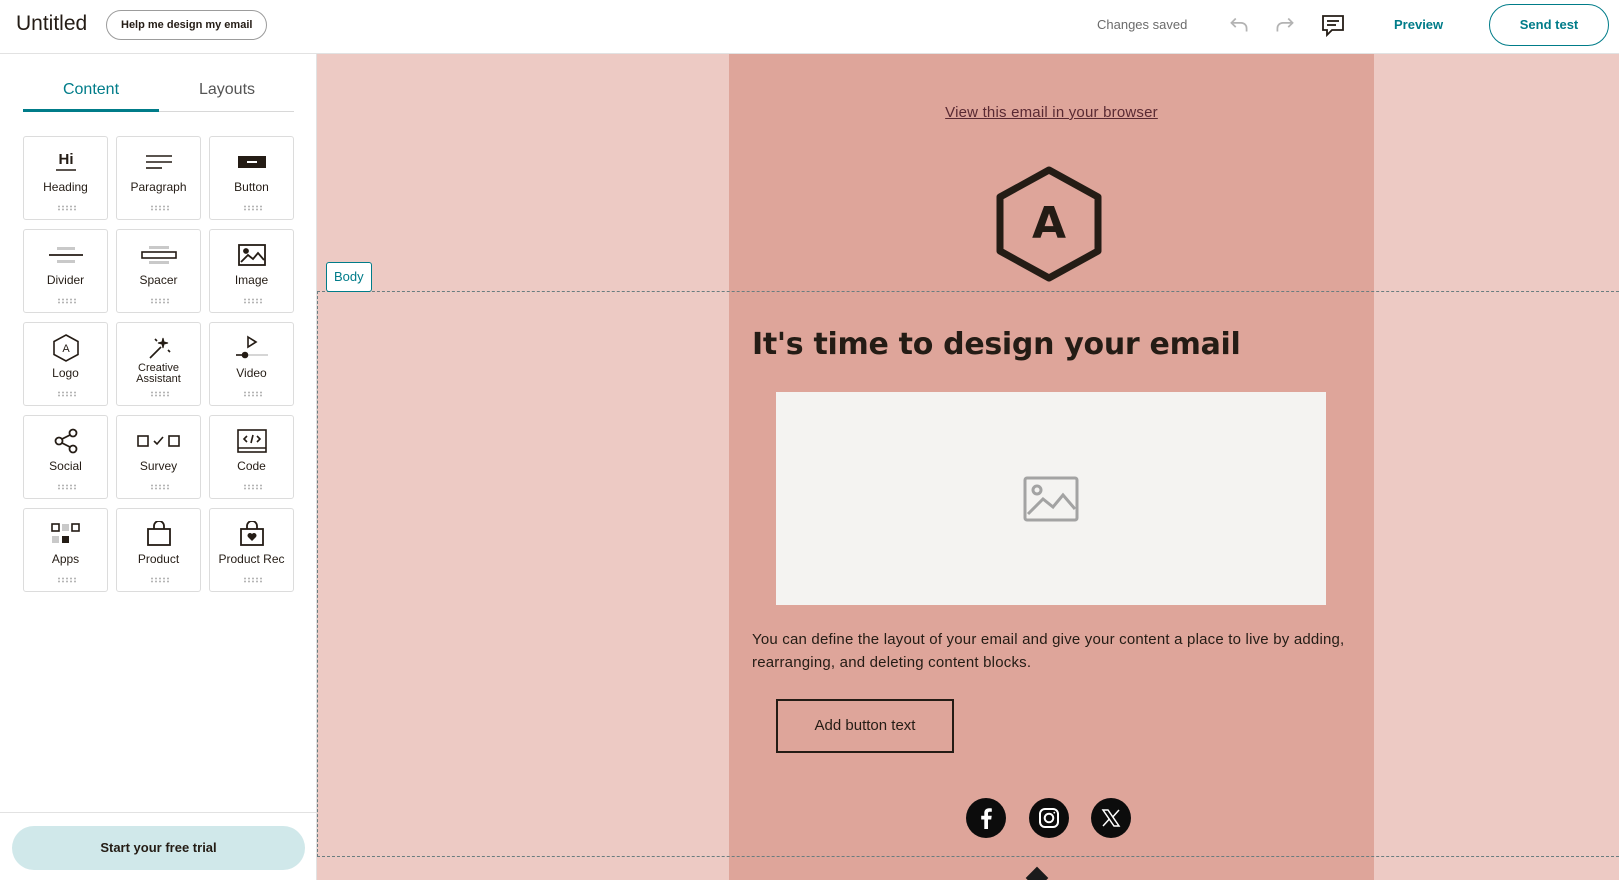 This screenshot has height=880, width=1619. I want to click on instagram-icon, so click(1049, 818).